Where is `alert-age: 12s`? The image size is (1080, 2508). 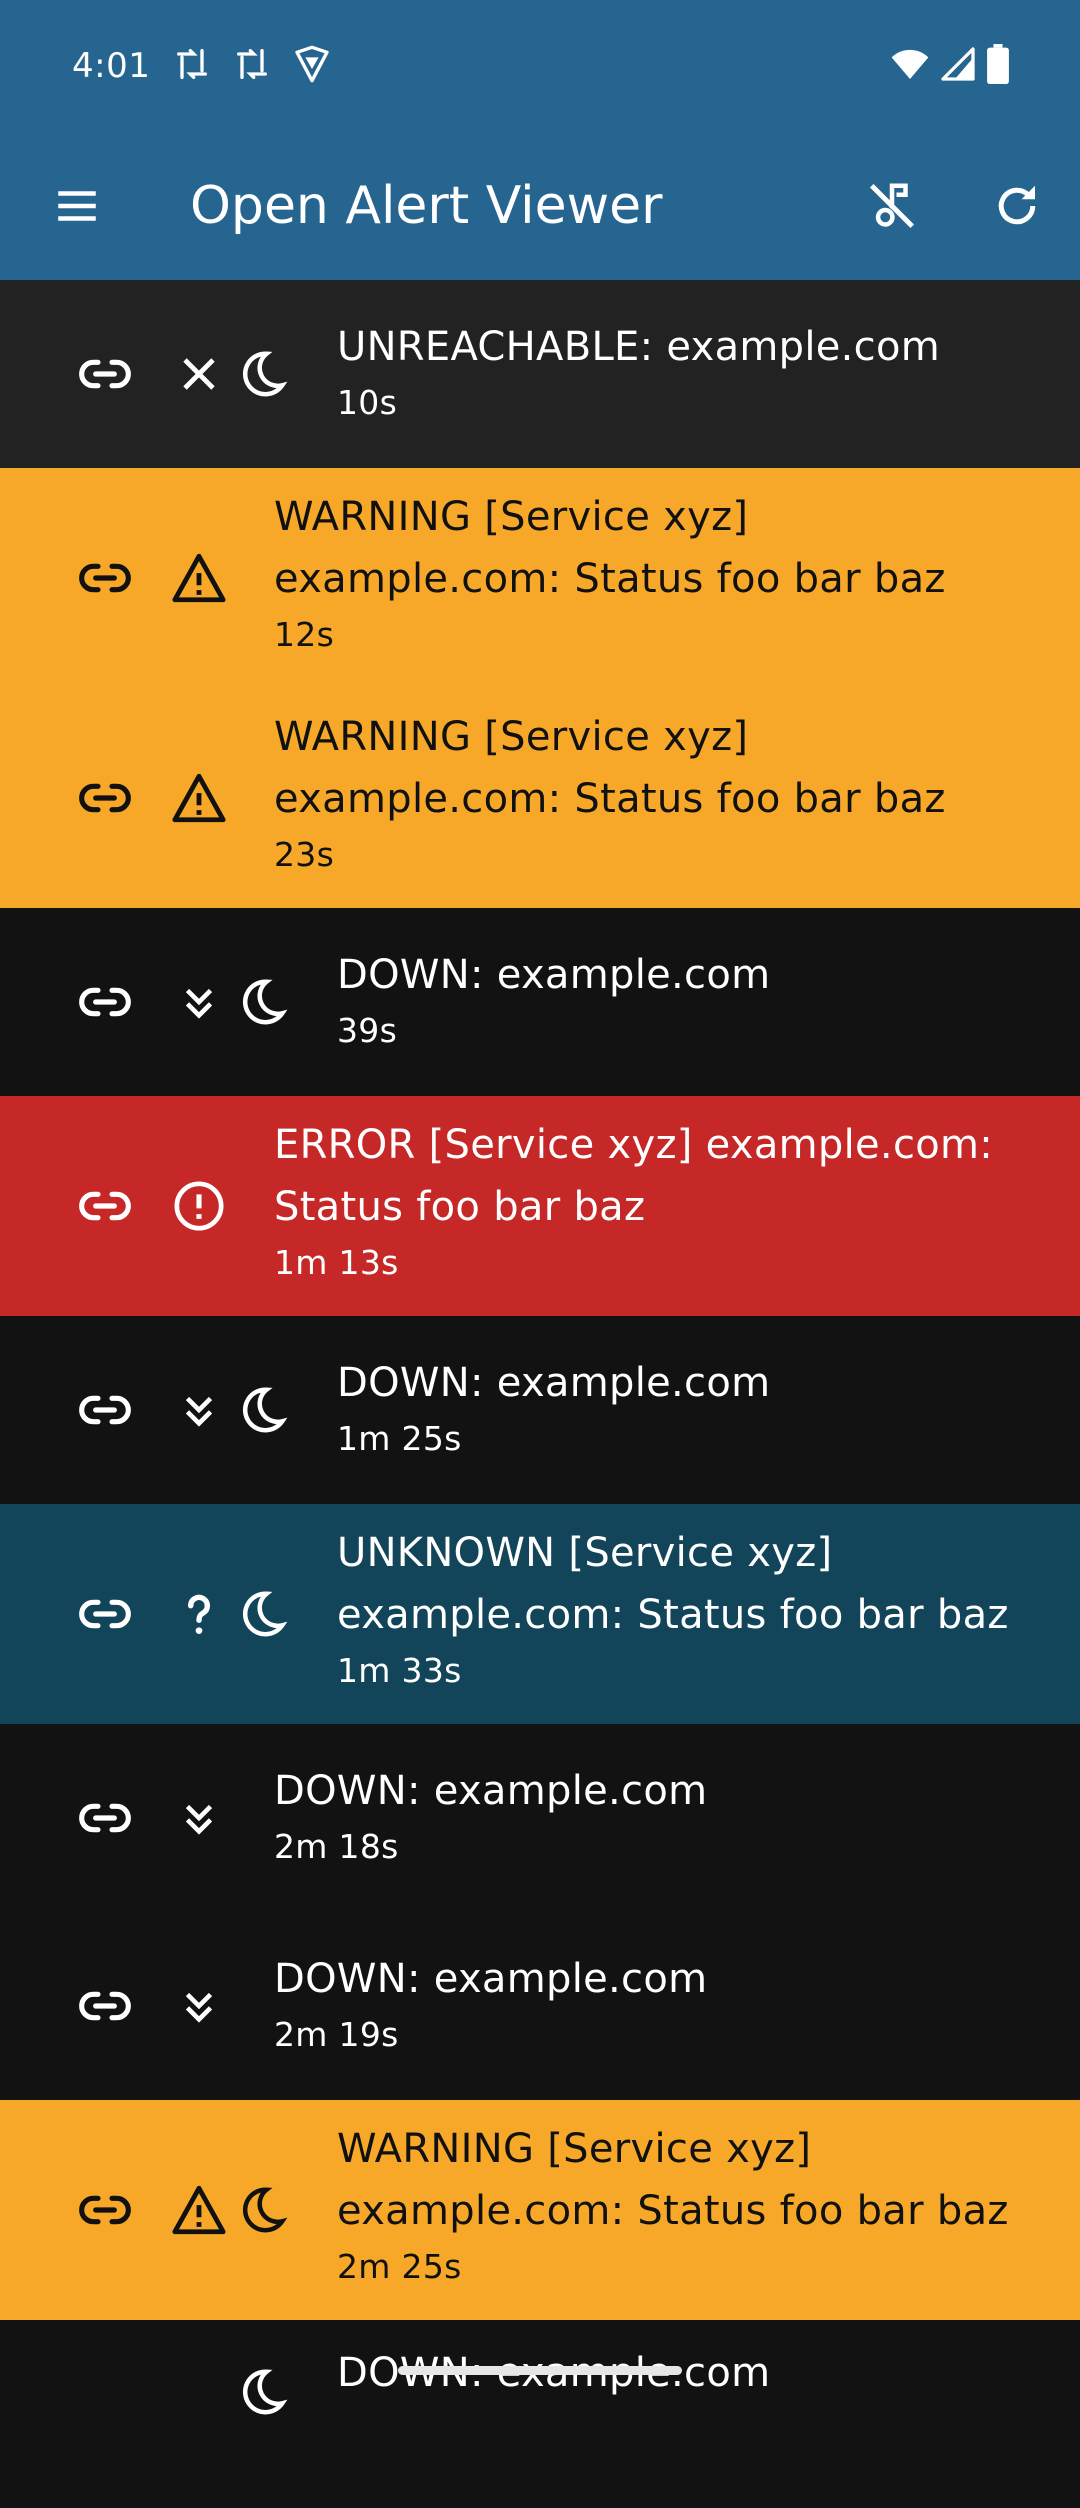
alert-age: 12s is located at coordinates (304, 634).